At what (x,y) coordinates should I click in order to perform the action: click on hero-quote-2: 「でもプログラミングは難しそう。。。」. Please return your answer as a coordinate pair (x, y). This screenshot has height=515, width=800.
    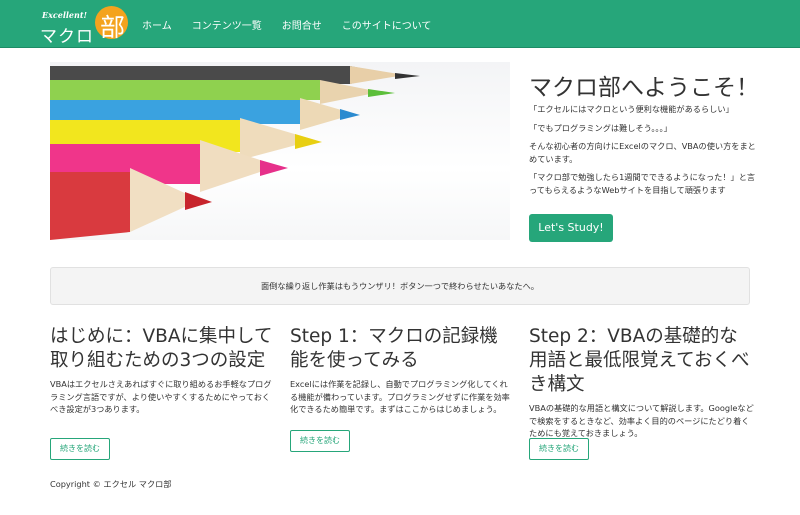
    Looking at the image, I should click on (600, 128).